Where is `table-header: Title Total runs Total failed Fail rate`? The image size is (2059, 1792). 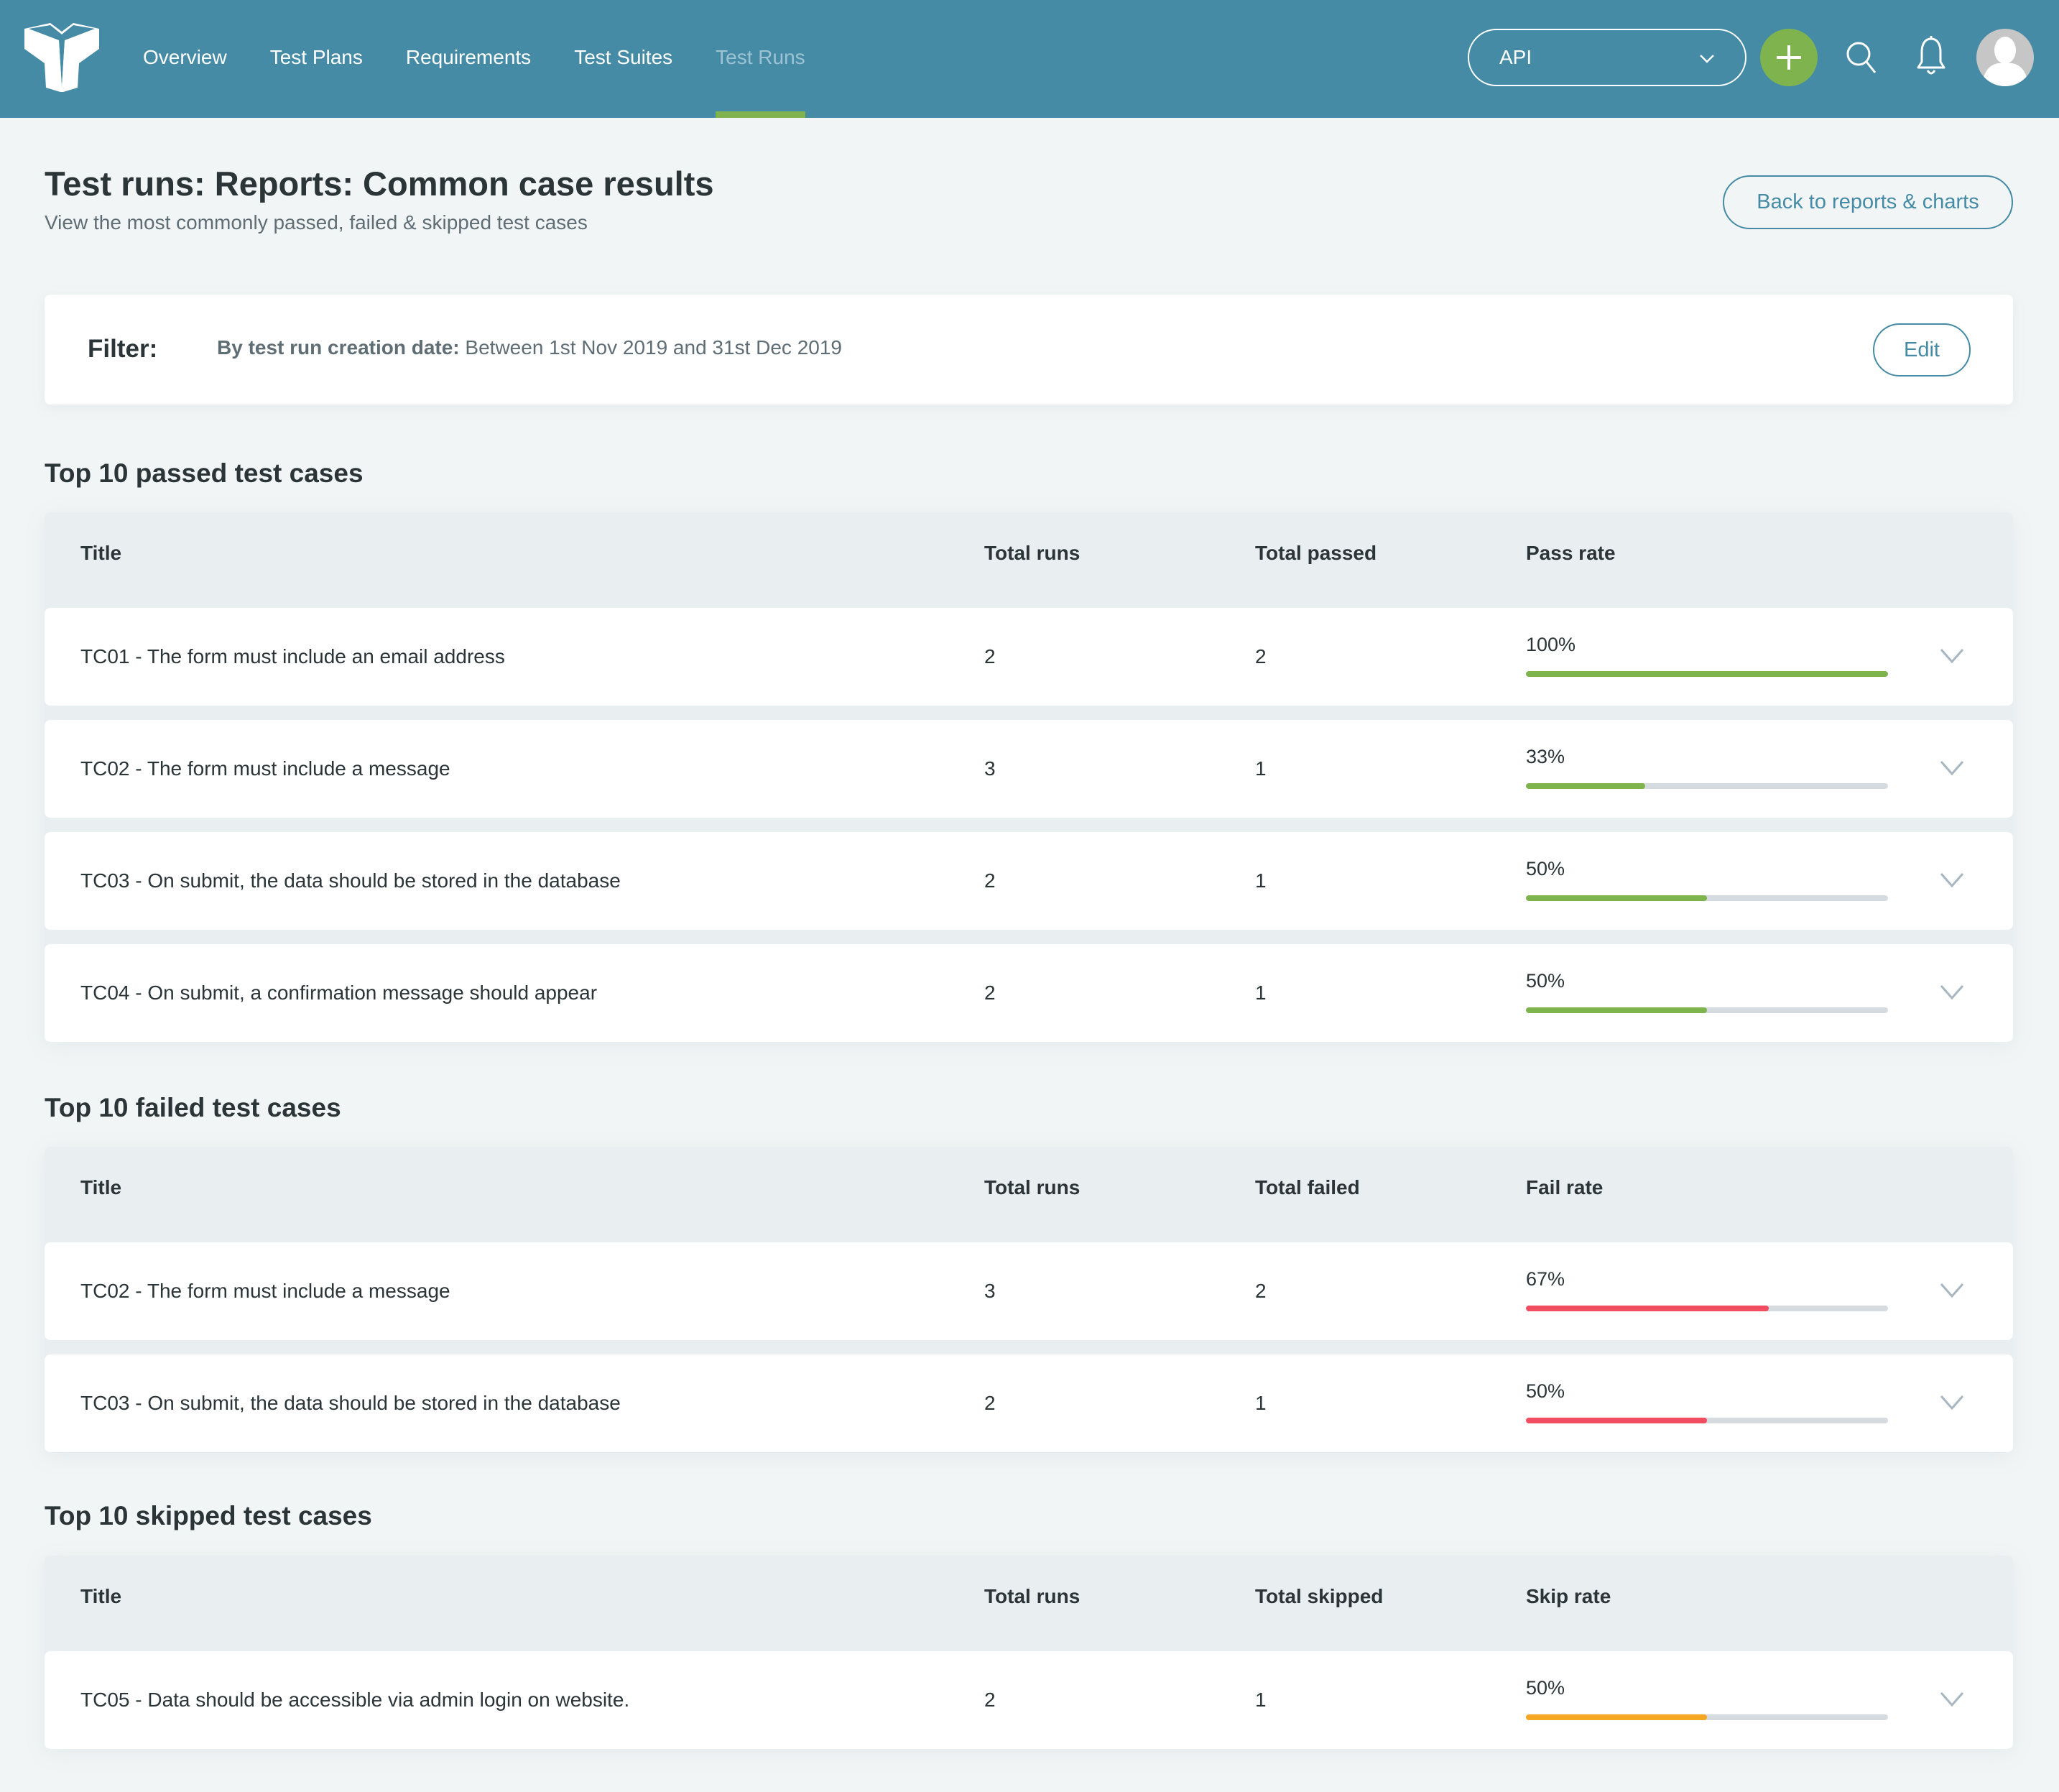 table-header: Title Total runs Total failed Fail rate is located at coordinates (1029, 1187).